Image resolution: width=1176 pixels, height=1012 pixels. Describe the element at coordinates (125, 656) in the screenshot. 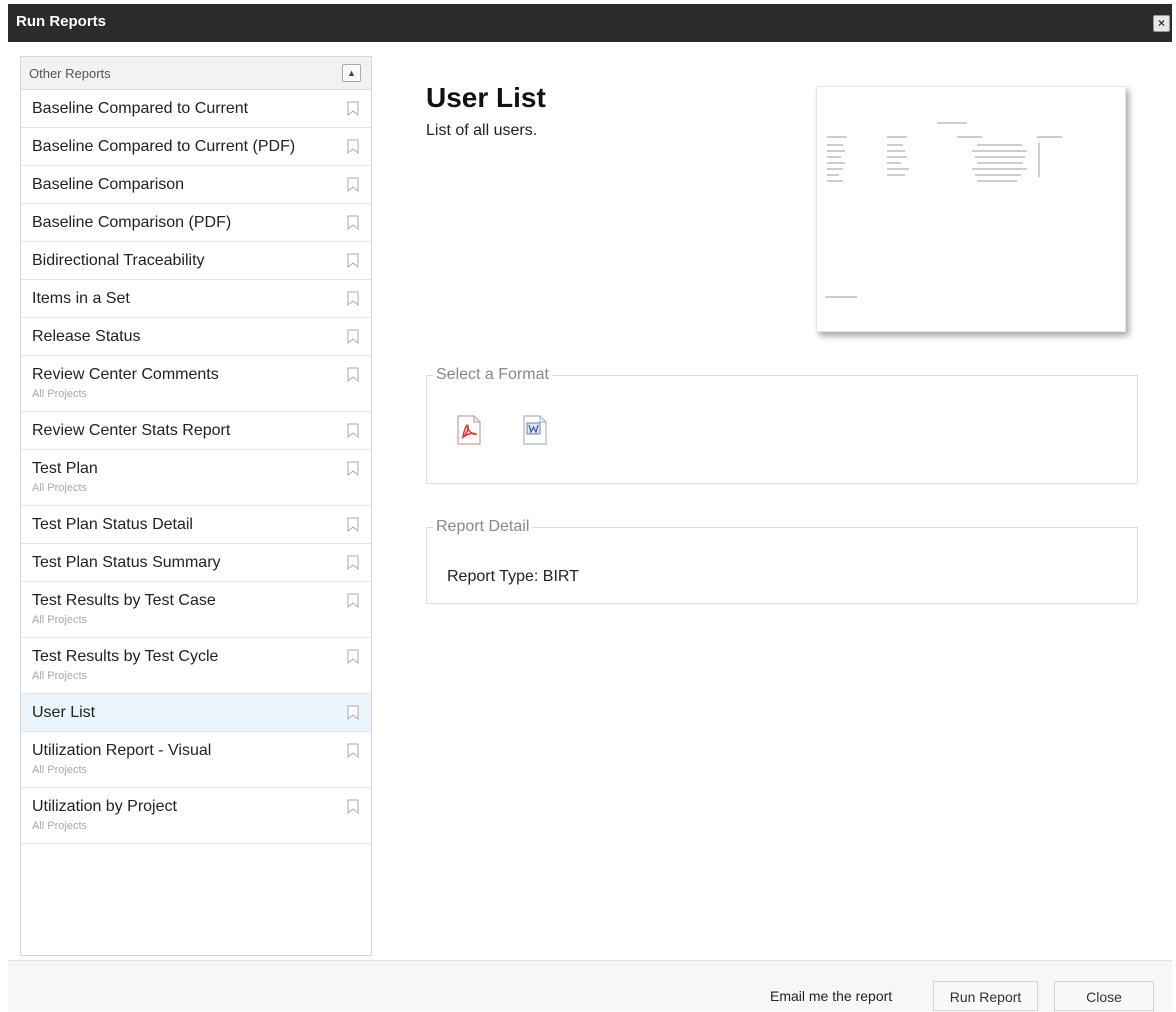

I see `report-name: Test Results by Test Cycle` at that location.